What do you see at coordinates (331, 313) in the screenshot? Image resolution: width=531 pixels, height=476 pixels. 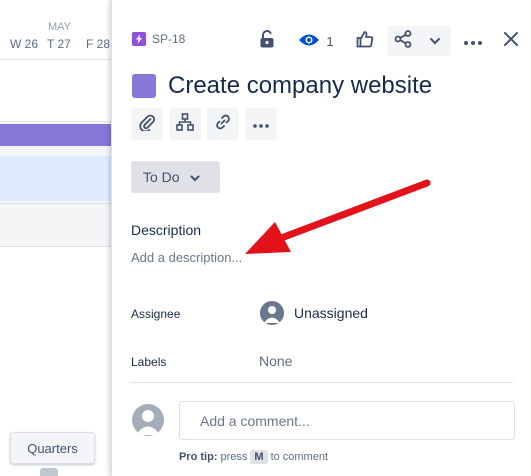 I see `assignee-value: Unassigned` at bounding box center [331, 313].